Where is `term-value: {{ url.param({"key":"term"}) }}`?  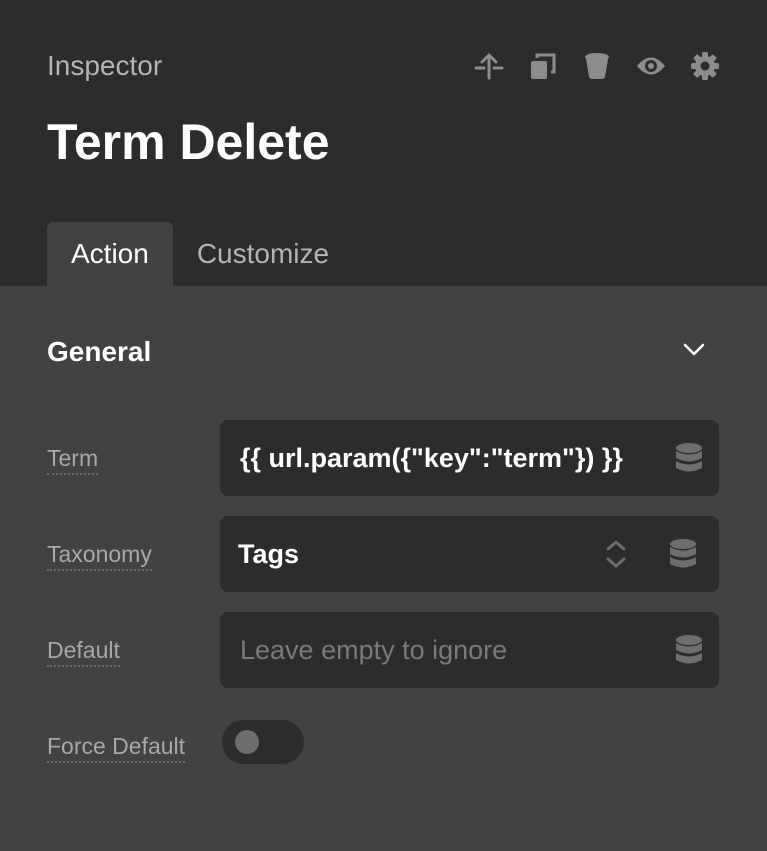 term-value: {{ url.param({"key":"term"}) }} is located at coordinates (431, 457).